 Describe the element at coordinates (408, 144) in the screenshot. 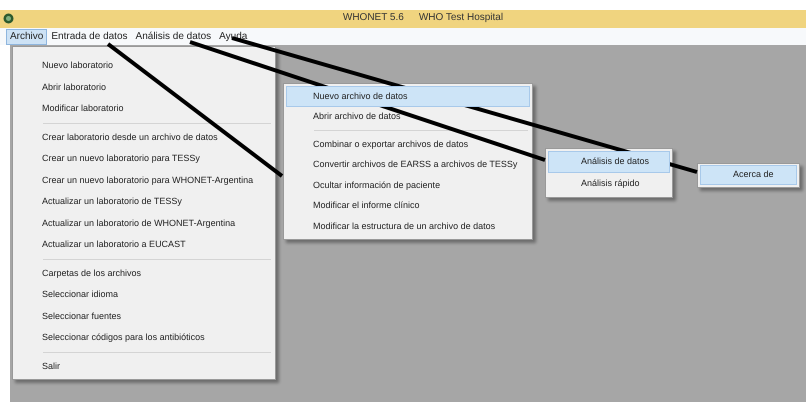

I see `menu-item: Combinar o exportar archivos de datos` at that location.